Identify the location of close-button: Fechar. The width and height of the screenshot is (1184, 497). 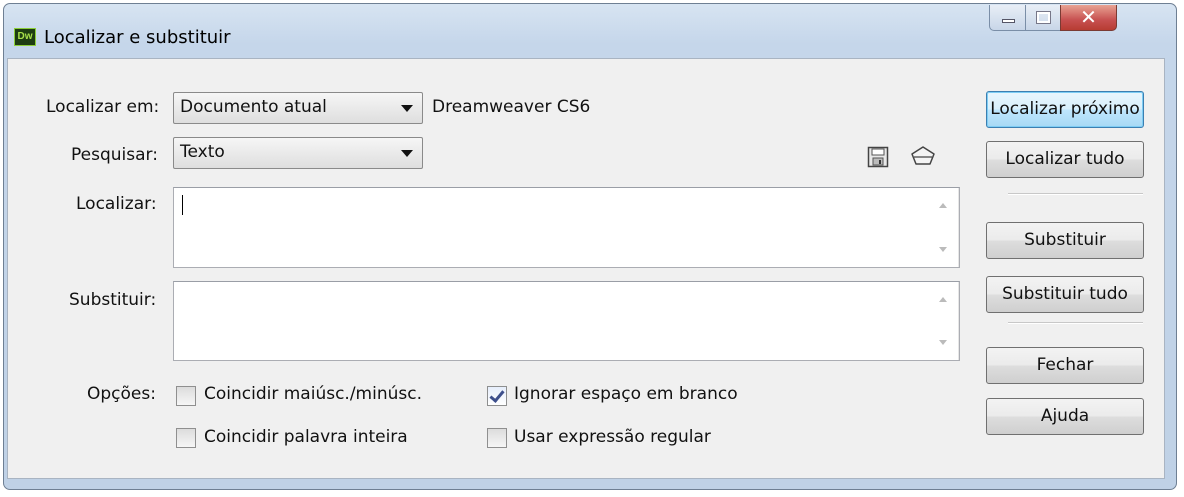
(1065, 365).